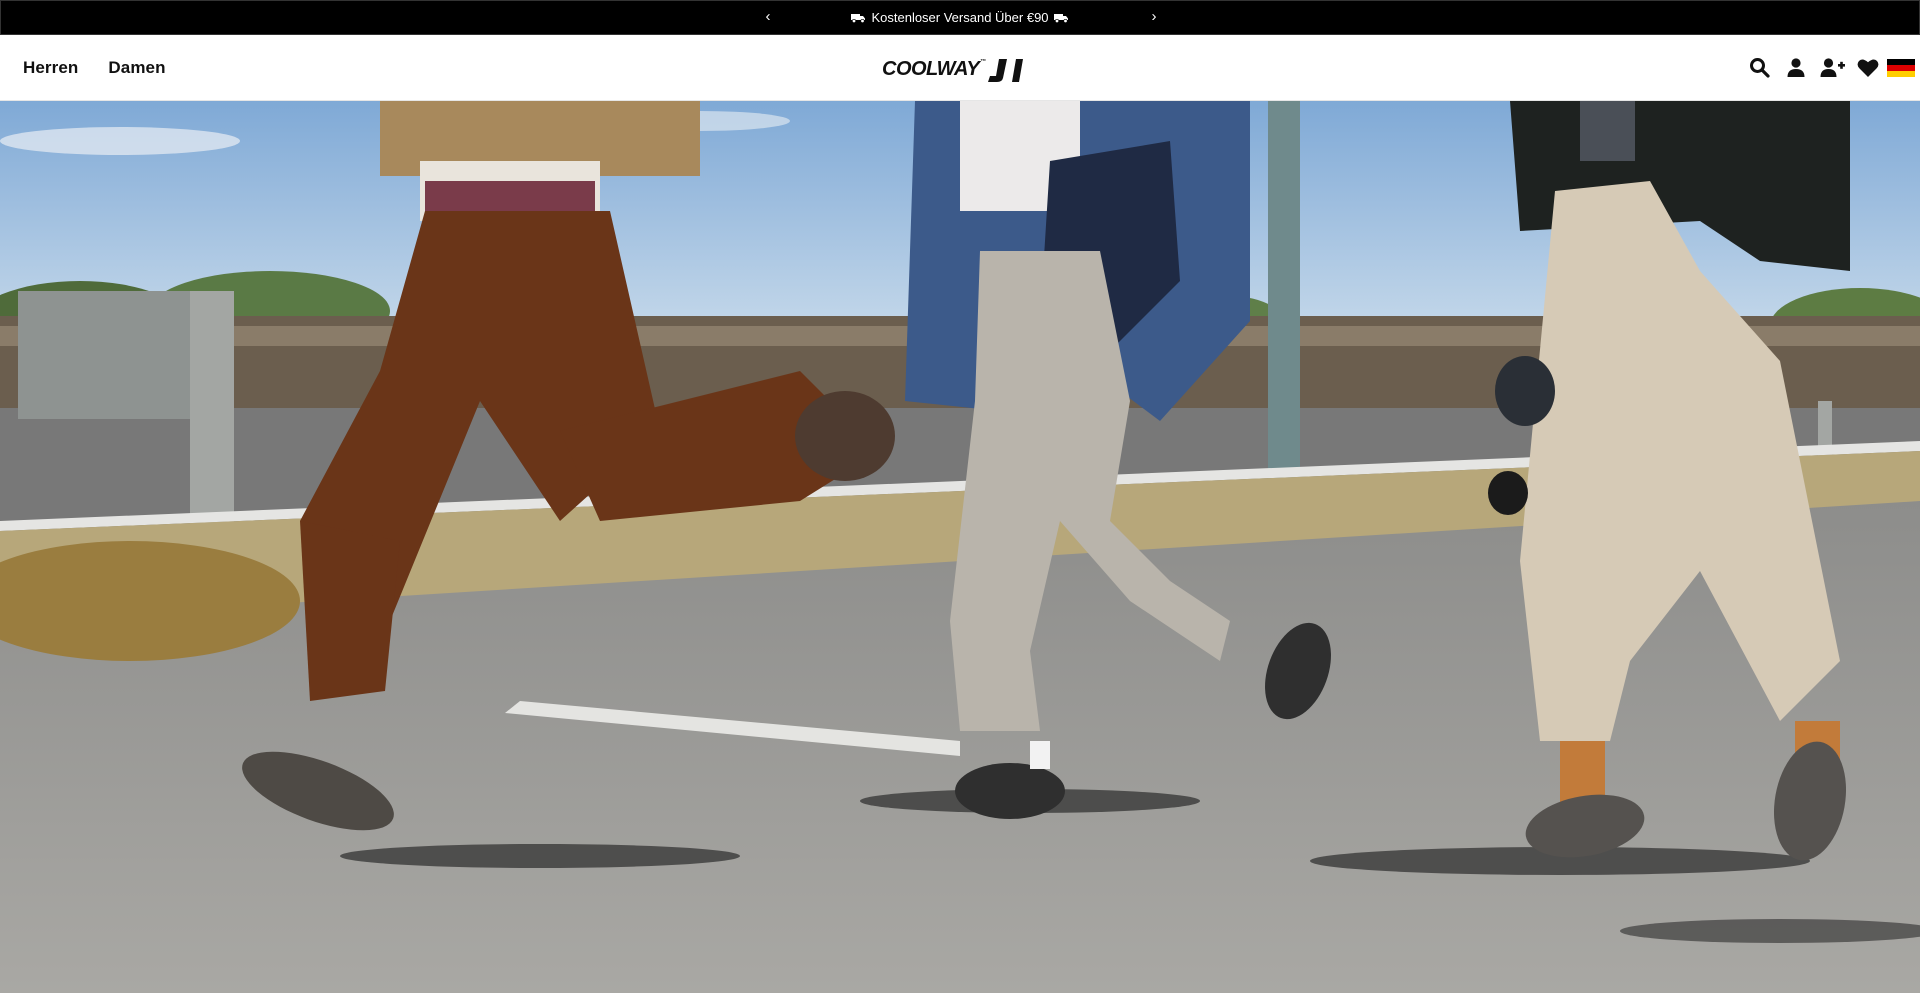  Describe the element at coordinates (94, 68) in the screenshot. I see `main-nav: Herren Damen` at that location.